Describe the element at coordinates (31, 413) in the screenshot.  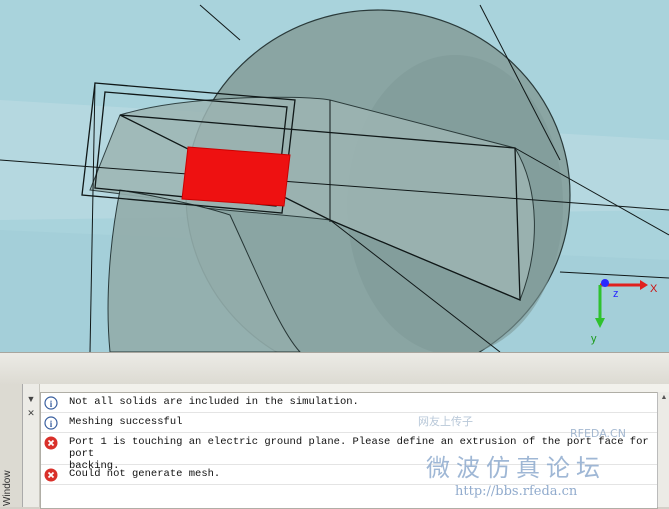
I see `close-icon: ✕` at that location.